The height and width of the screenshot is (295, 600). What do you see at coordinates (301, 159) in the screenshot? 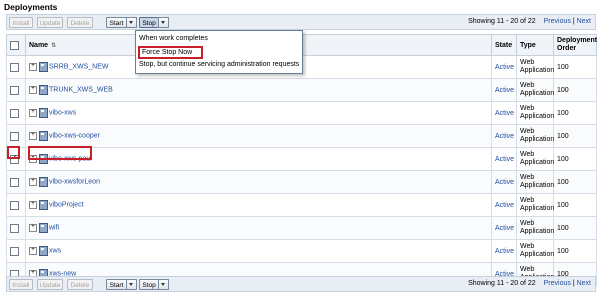
I see `table-row: +vibo-xws-paulActiveWeb Application100` at bounding box center [301, 159].